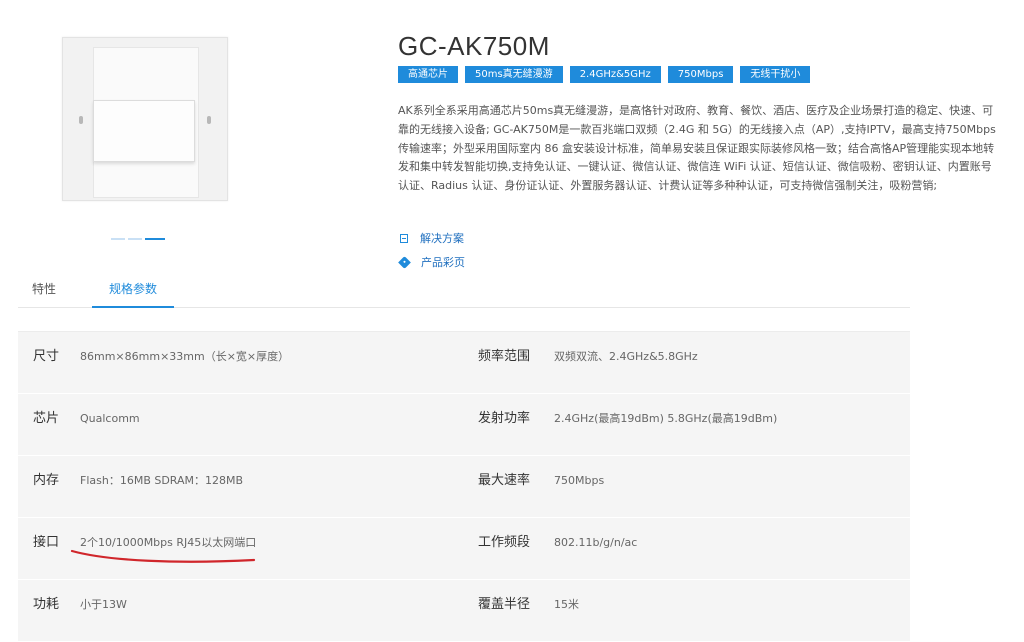 The height and width of the screenshot is (642, 1024). What do you see at coordinates (81, 120) in the screenshot?
I see `screw-left` at bounding box center [81, 120].